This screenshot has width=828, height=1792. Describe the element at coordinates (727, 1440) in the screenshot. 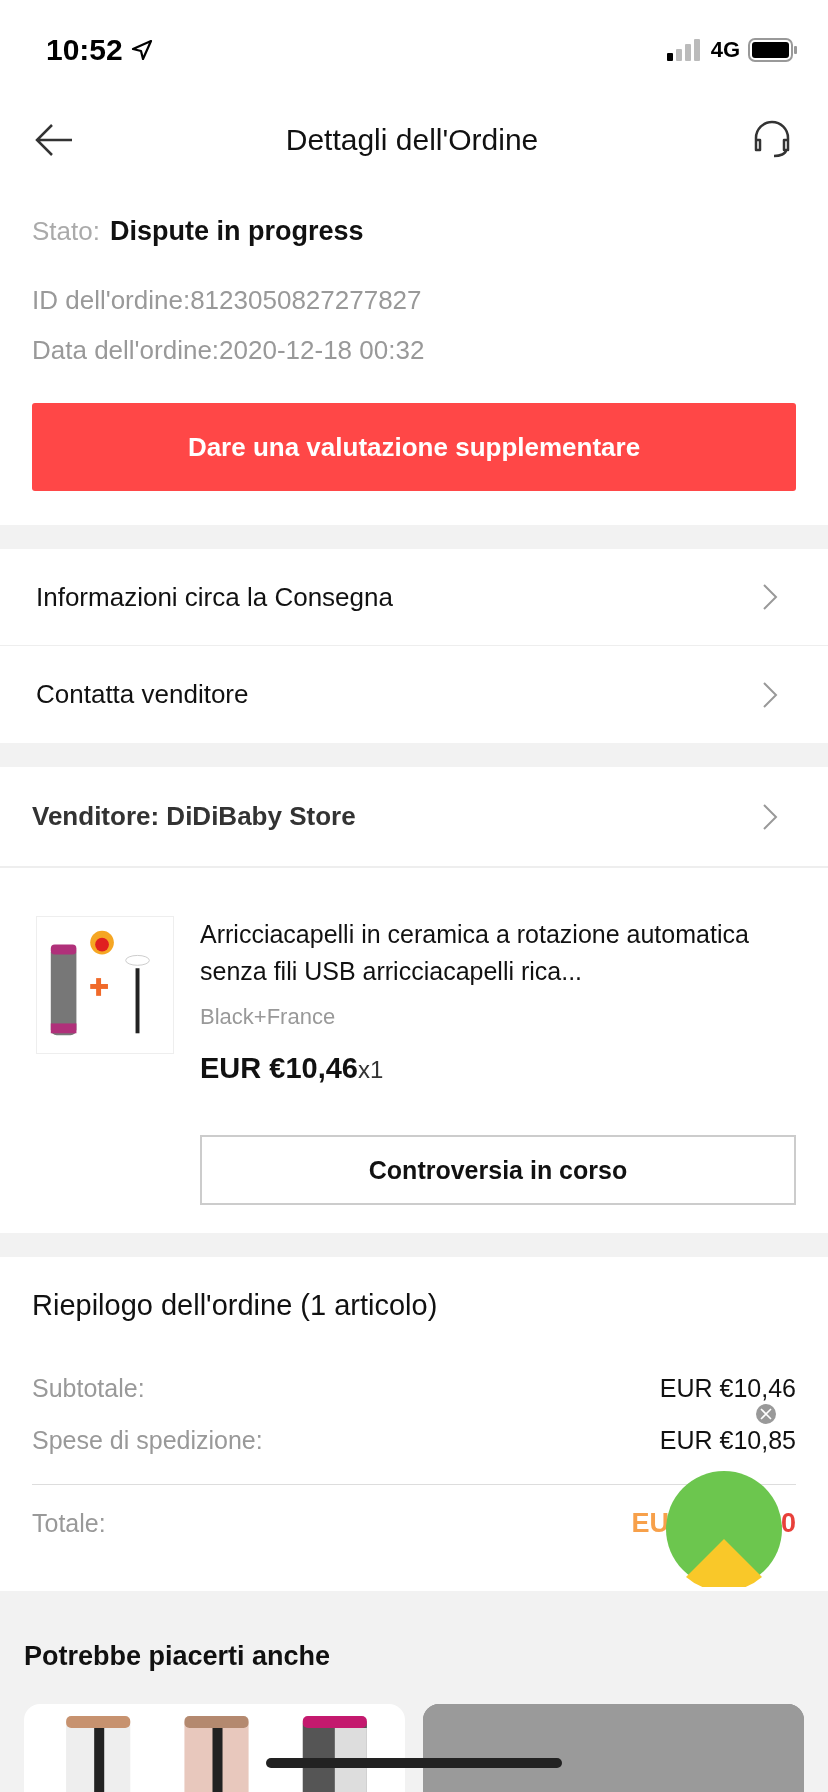

I see `summary-value: EUR €10,85` at that location.